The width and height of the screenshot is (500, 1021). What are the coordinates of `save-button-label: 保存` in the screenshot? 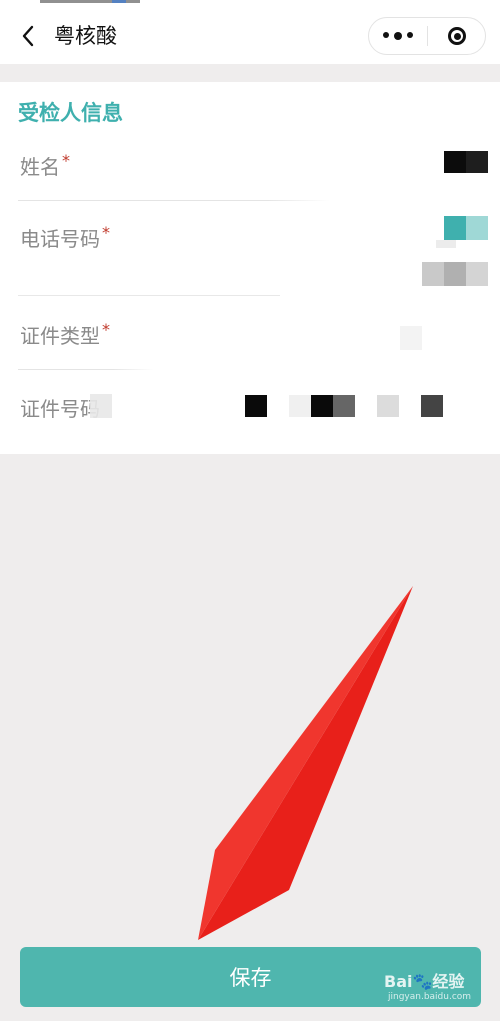 It's located at (250, 978).